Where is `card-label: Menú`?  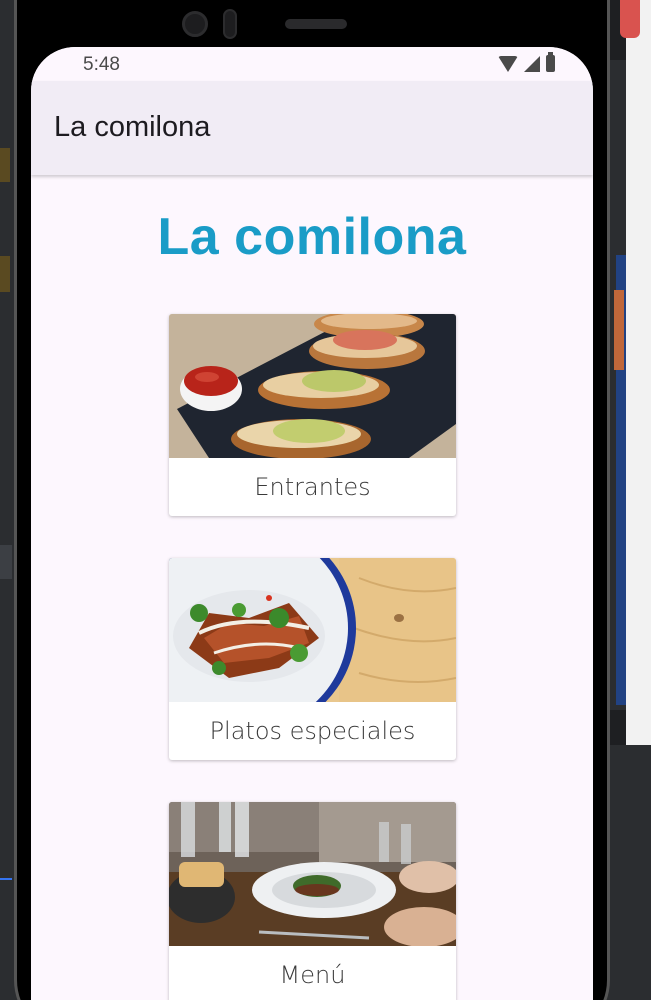
card-label: Menú is located at coordinates (312, 975).